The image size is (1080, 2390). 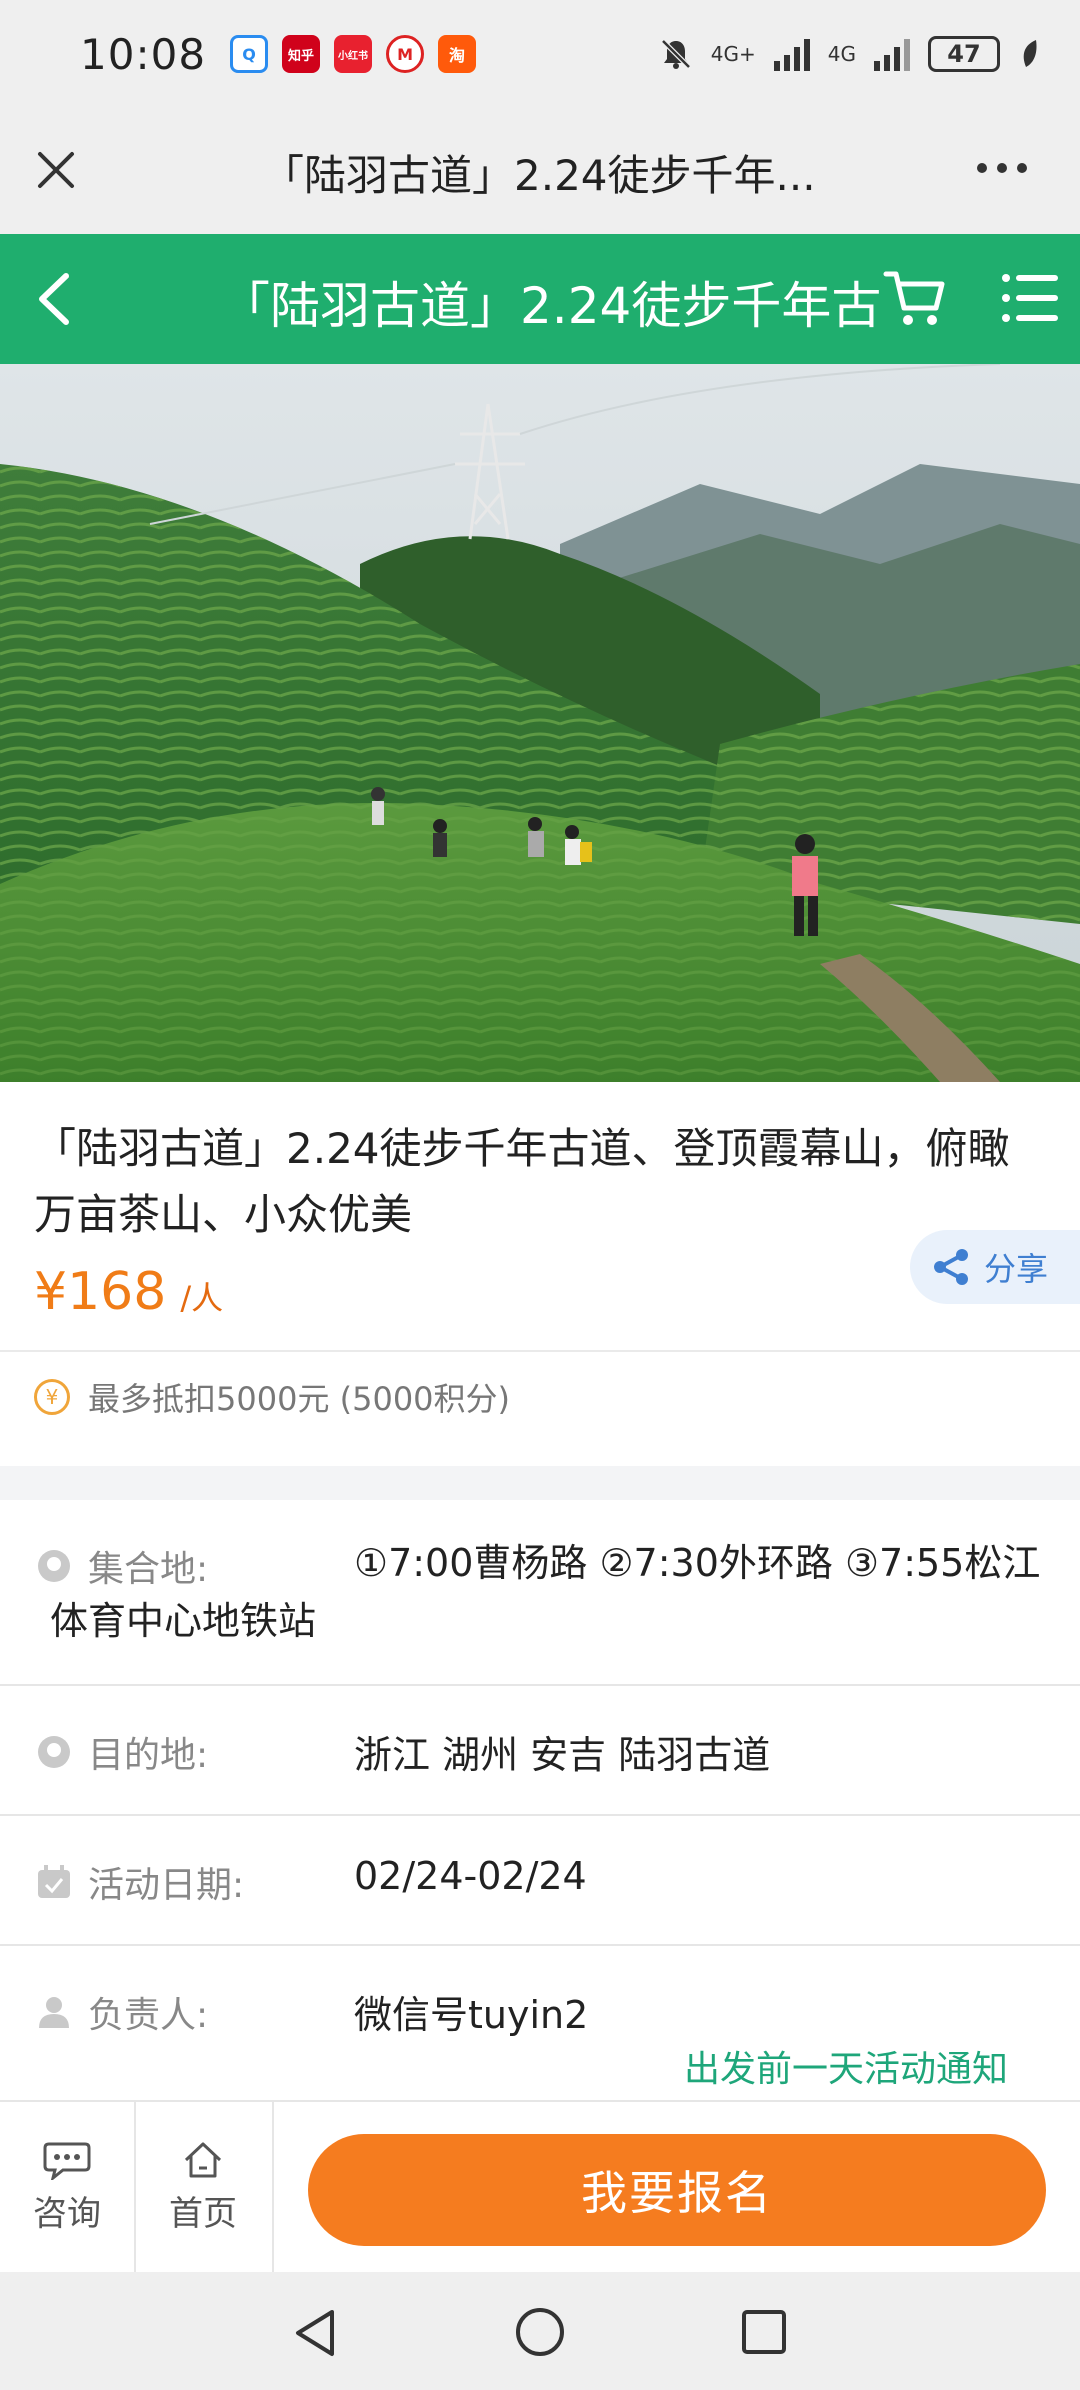 I want to click on date-value: 02/24-02/24, so click(x=470, y=1876).